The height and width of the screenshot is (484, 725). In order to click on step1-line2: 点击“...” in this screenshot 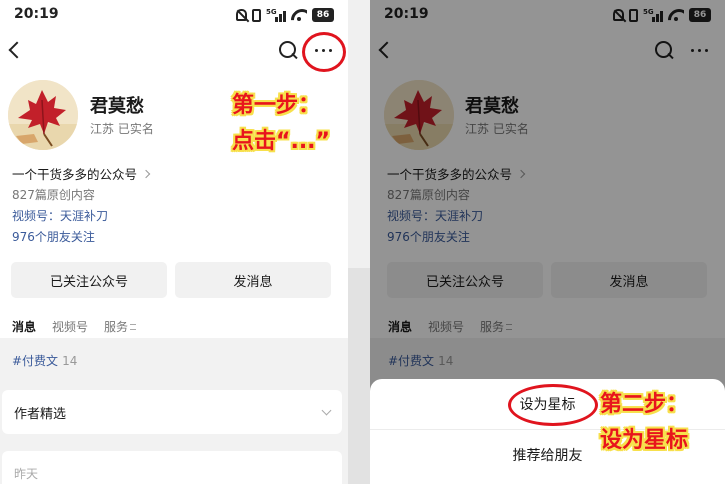, I will do `click(281, 141)`.